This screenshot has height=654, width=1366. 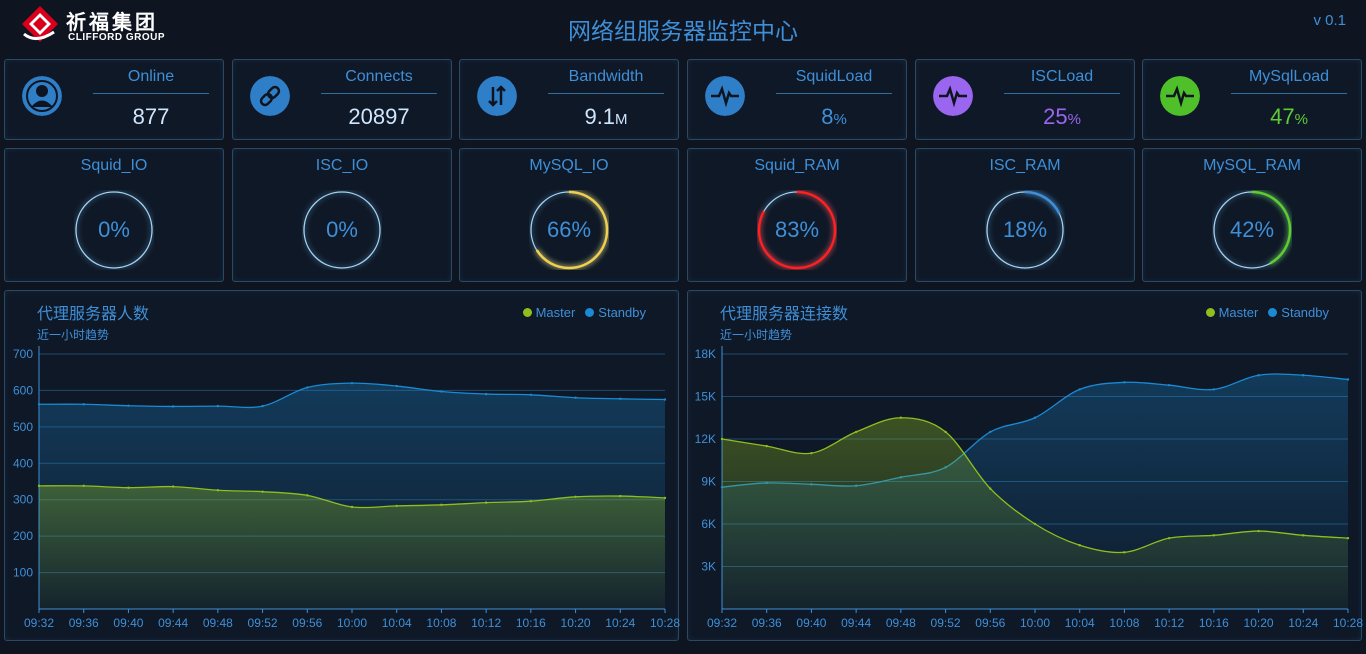 What do you see at coordinates (1169, 623) in the screenshot?
I see `x-tick-label: 10:12` at bounding box center [1169, 623].